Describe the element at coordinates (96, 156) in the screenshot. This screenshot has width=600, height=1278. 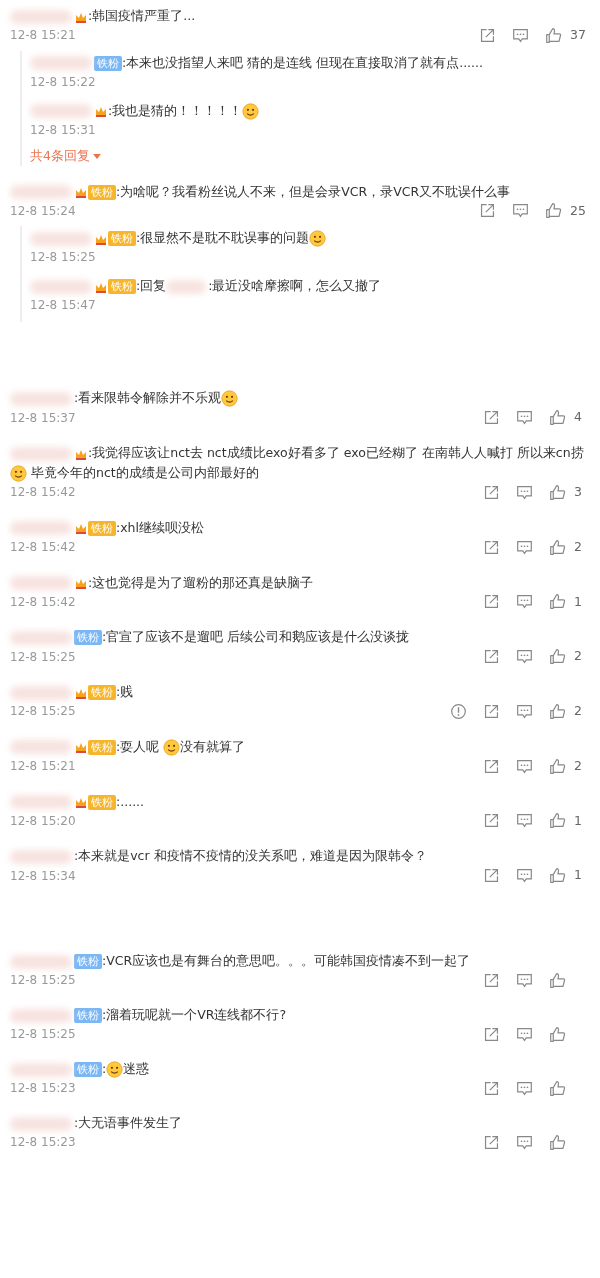
I see `caret-icon` at that location.